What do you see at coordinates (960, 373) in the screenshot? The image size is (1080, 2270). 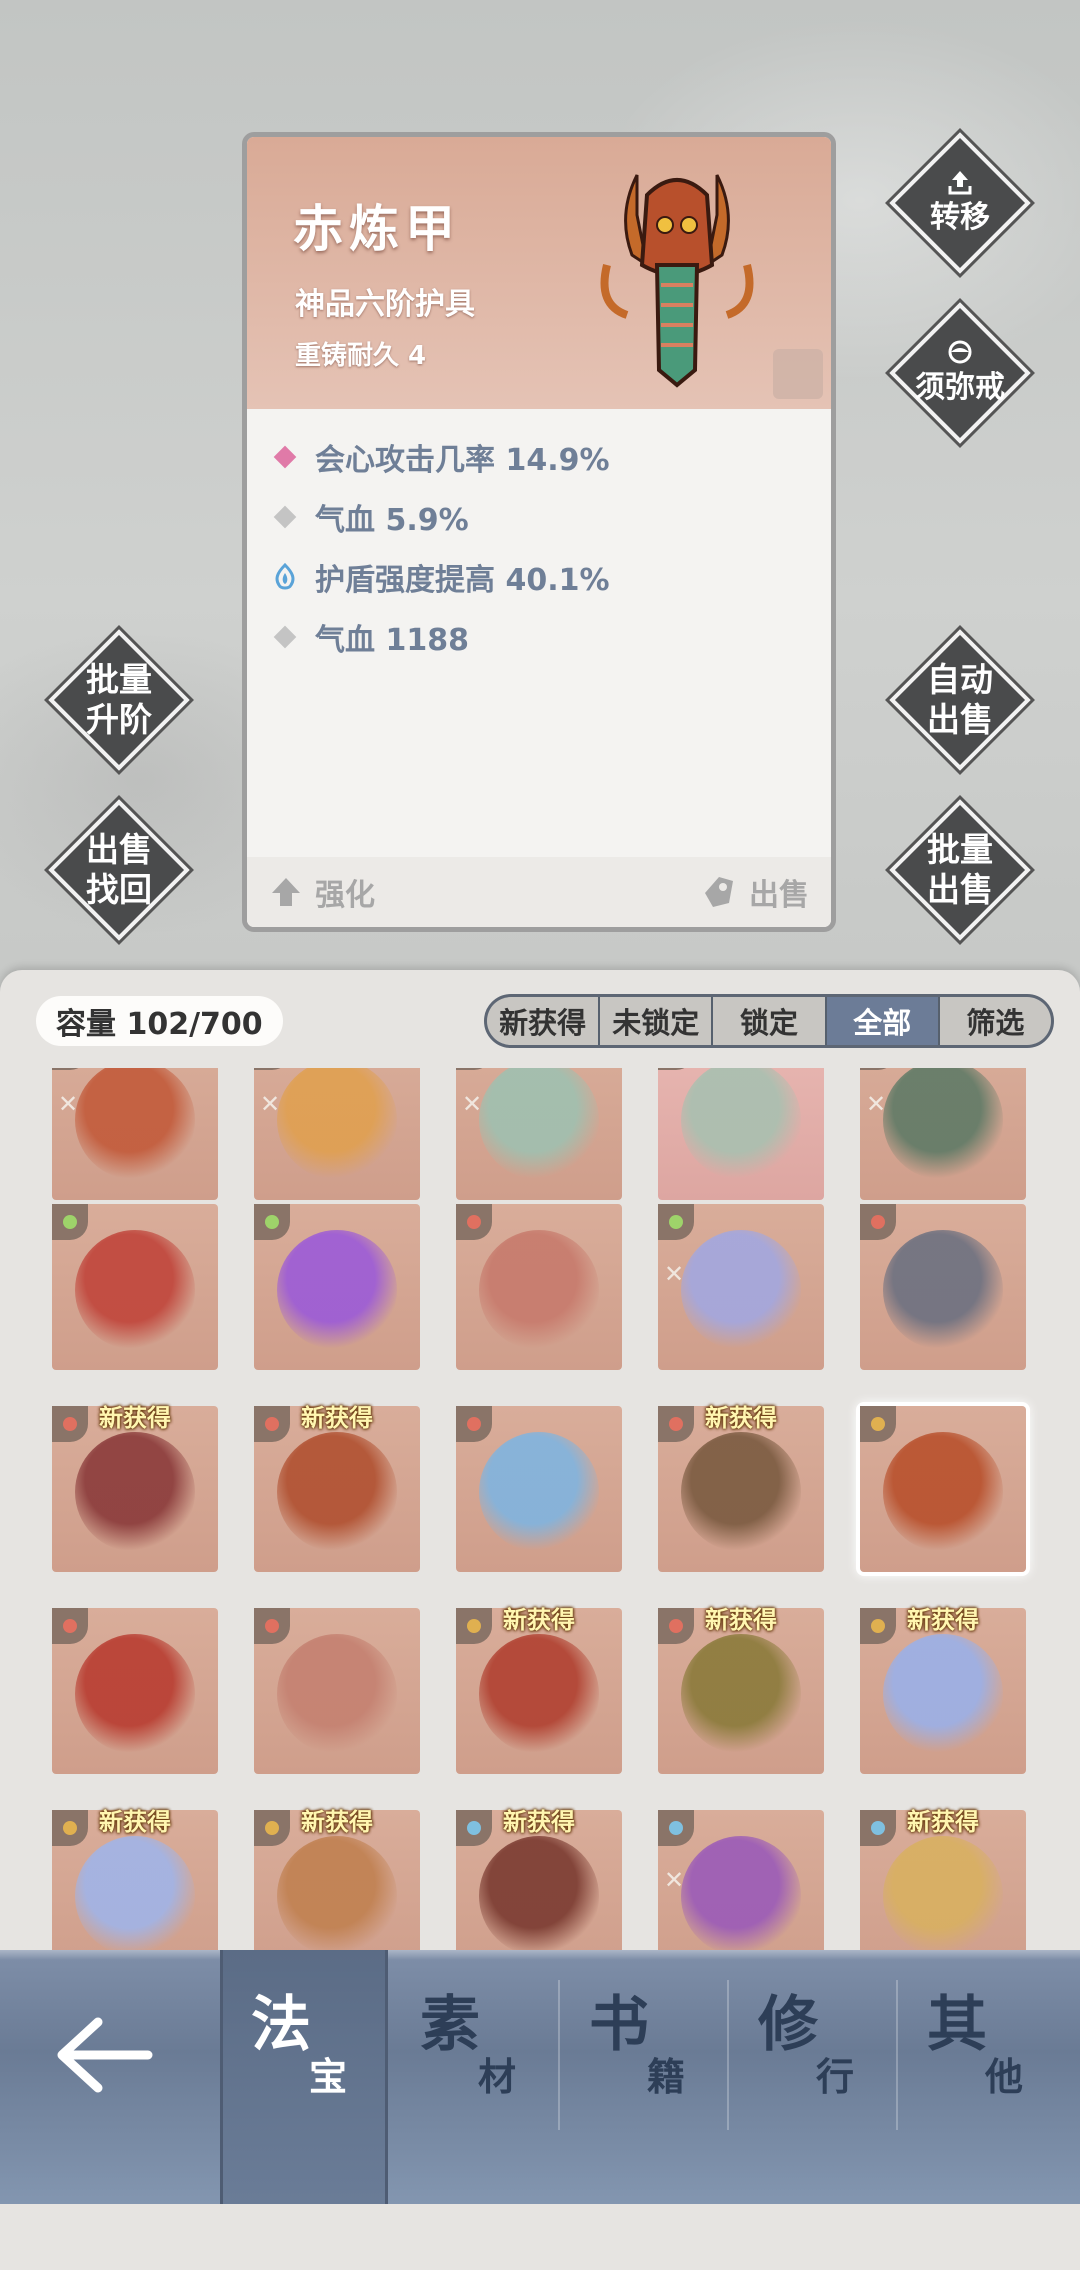 I see `sumeru-ring-button: 须弥戒` at bounding box center [960, 373].